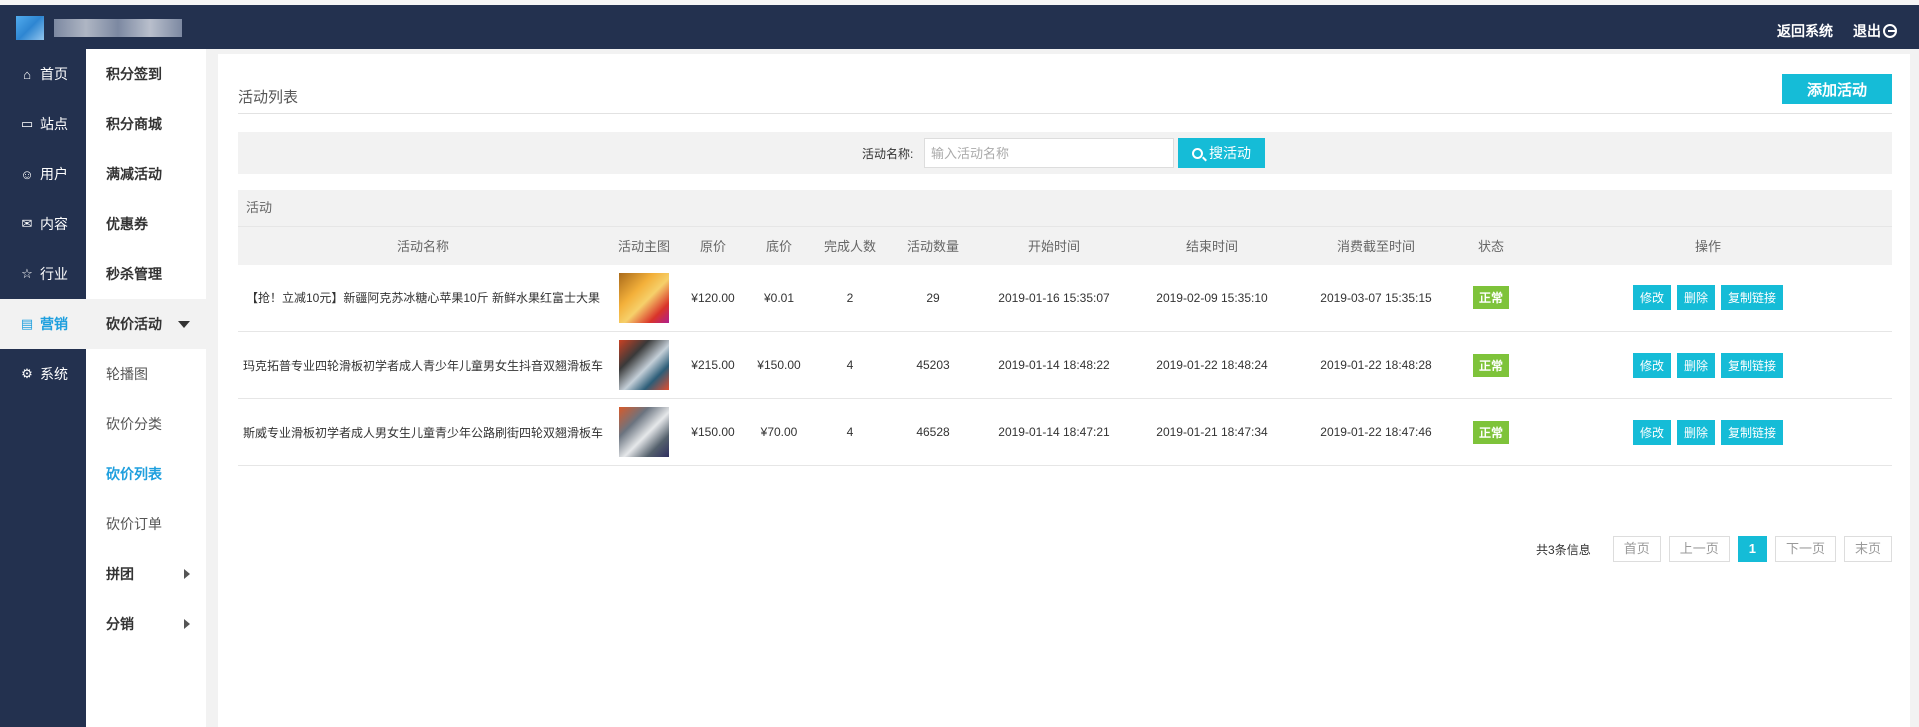 The height and width of the screenshot is (727, 1919). I want to click on back-to-system-link: 返回系统, so click(1805, 31).